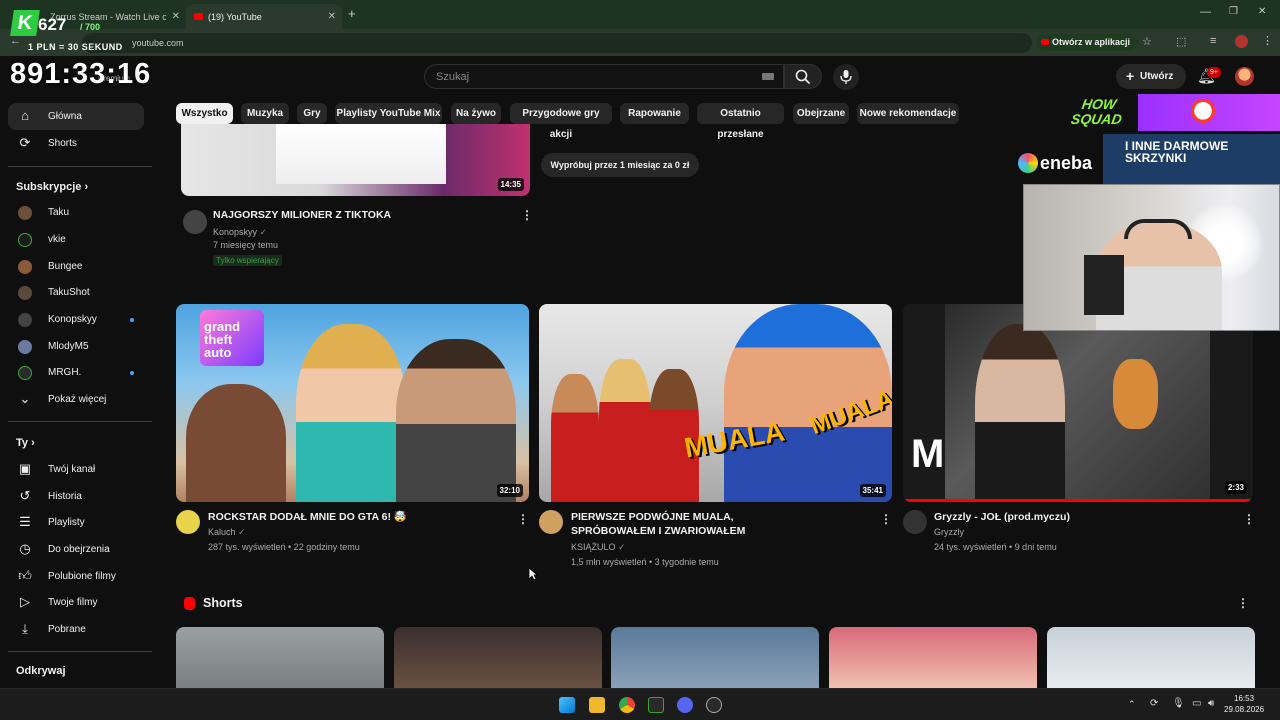 Image resolution: width=1280 pixels, height=720 pixels. What do you see at coordinates (76, 319) in the screenshot?
I see `sidebar-sub-konopskyy: Konopskyy` at bounding box center [76, 319].